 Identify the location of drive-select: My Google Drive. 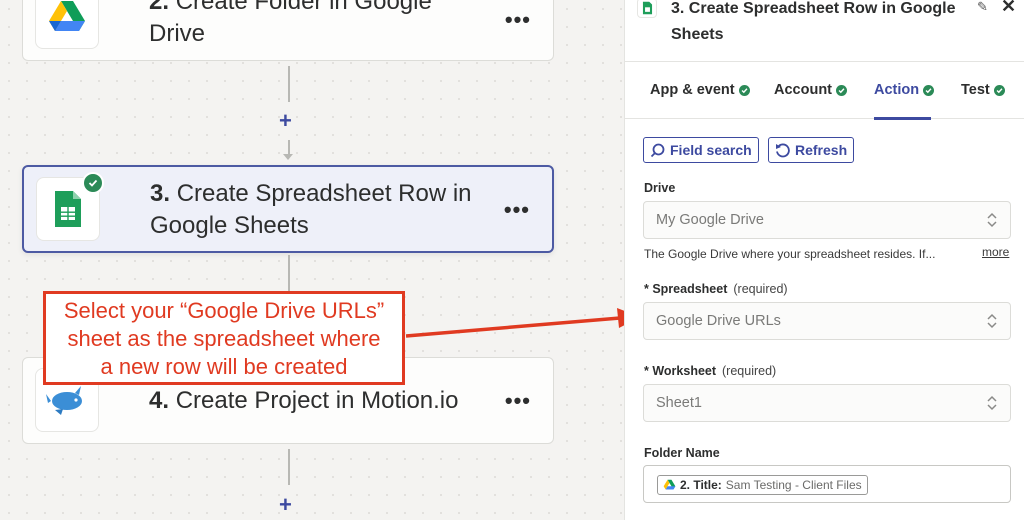
(827, 220).